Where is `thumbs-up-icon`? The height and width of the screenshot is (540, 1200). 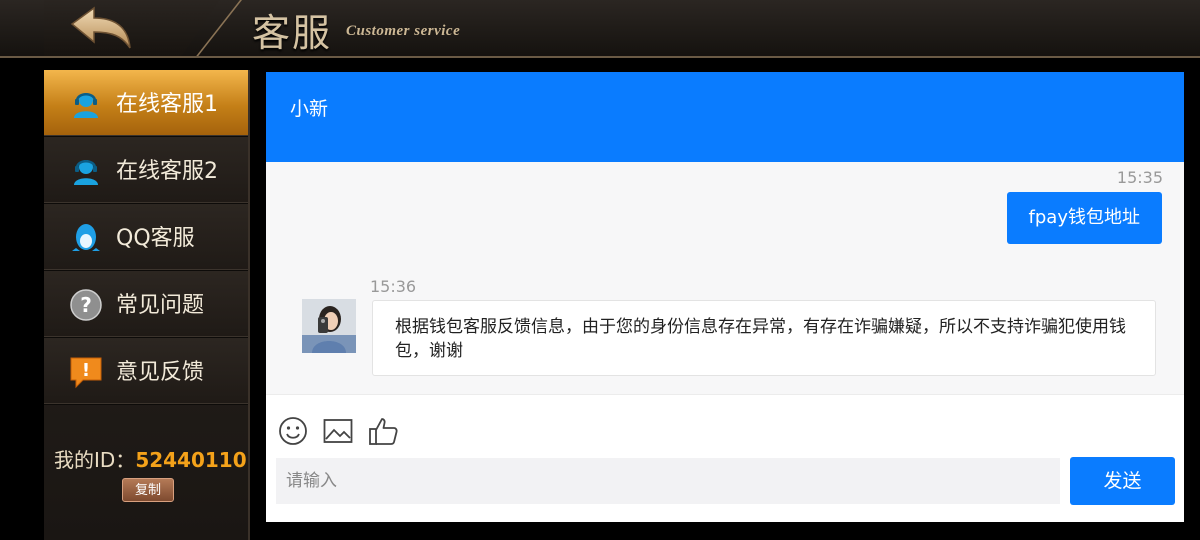
thumbs-up-icon is located at coordinates (383, 431).